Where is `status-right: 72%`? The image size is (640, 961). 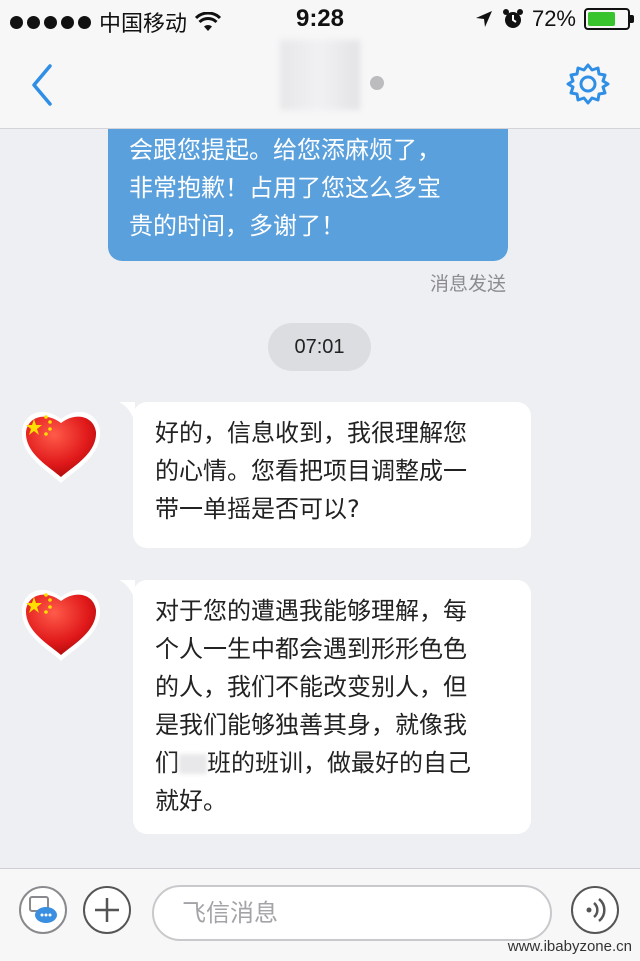
status-right: 72% is located at coordinates (554, 19).